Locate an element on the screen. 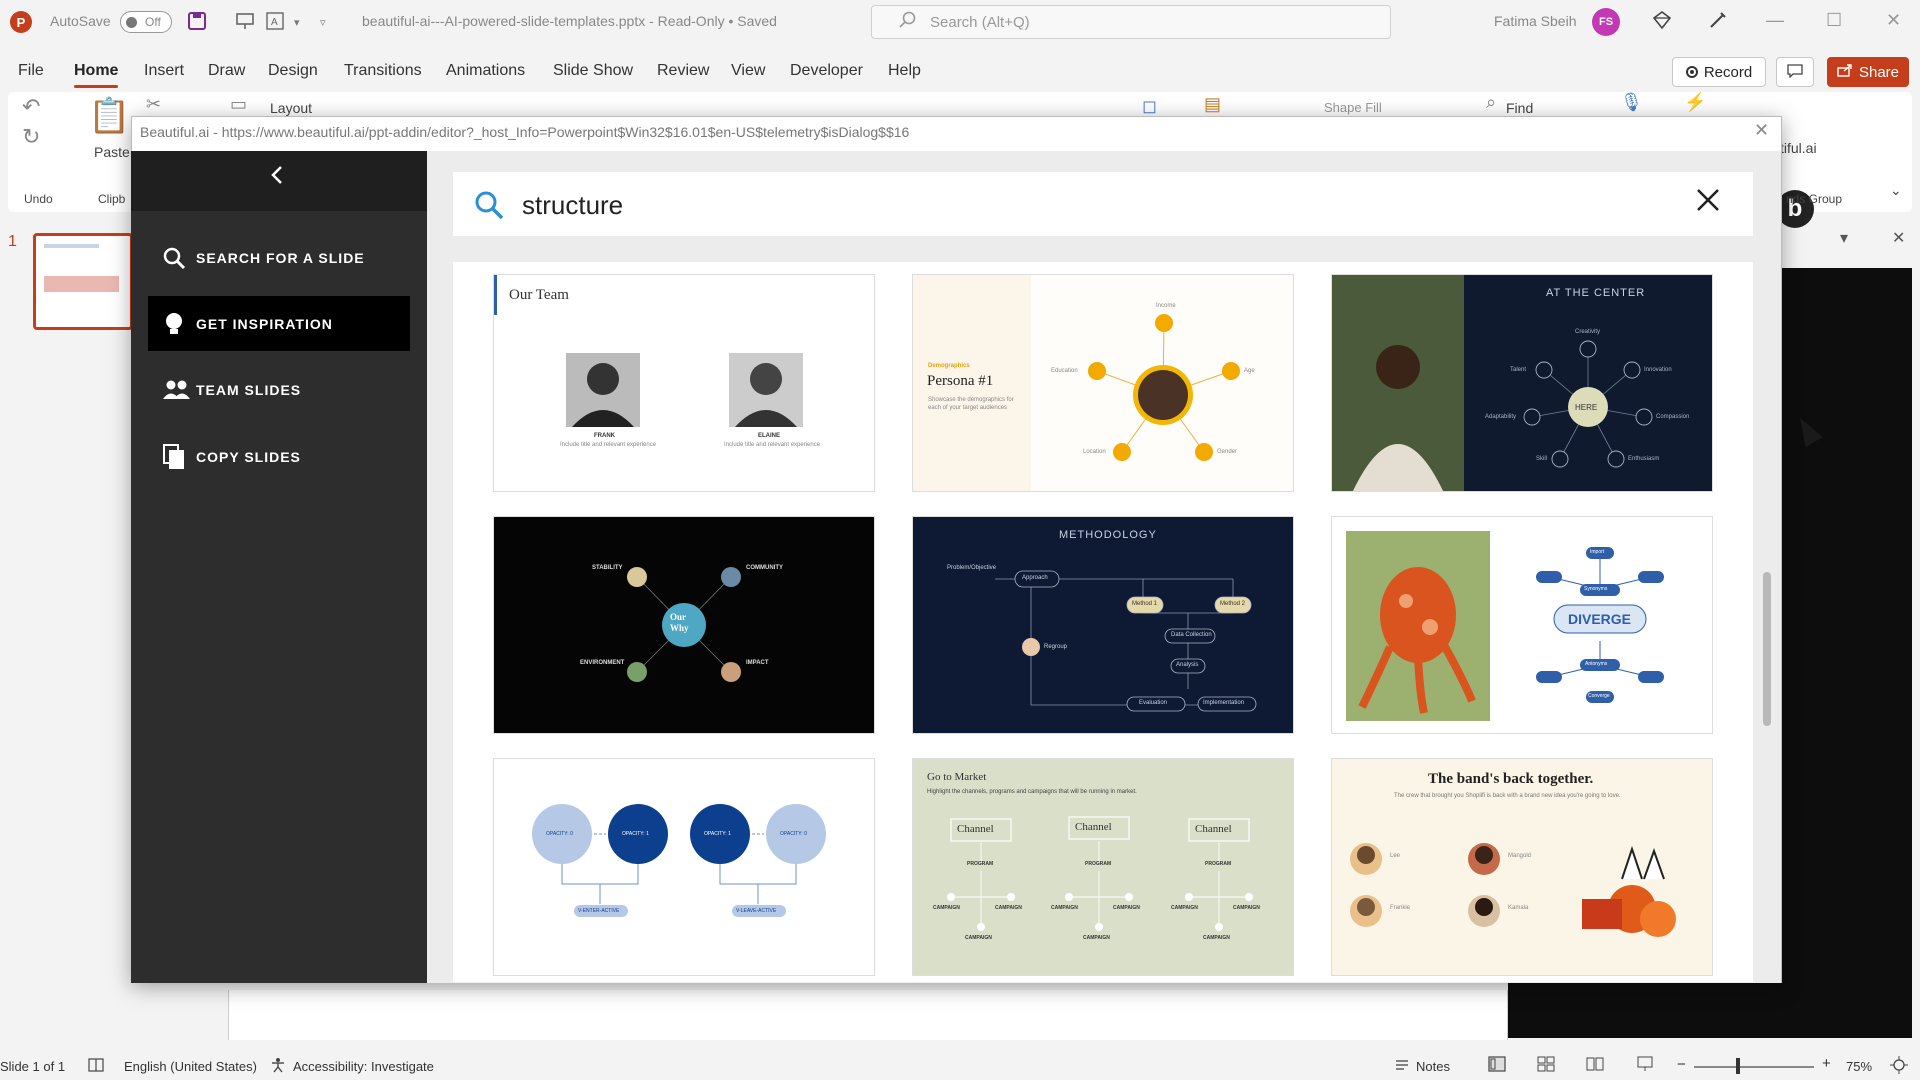 The width and height of the screenshot is (1920, 1080). shapes-icon: ◻ is located at coordinates (1149, 106).